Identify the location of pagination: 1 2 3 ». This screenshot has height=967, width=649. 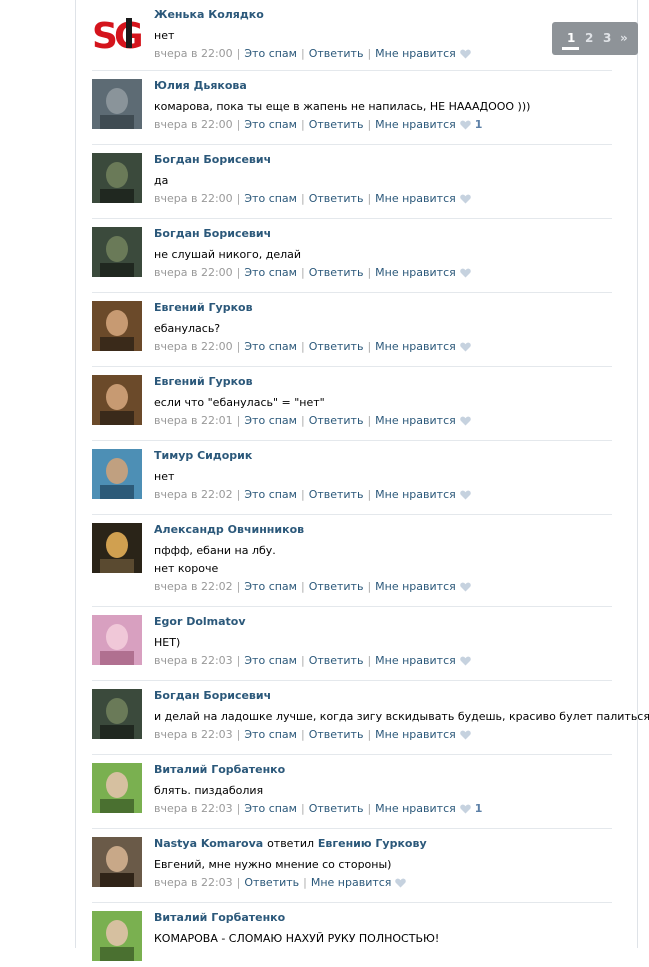
(595, 38).